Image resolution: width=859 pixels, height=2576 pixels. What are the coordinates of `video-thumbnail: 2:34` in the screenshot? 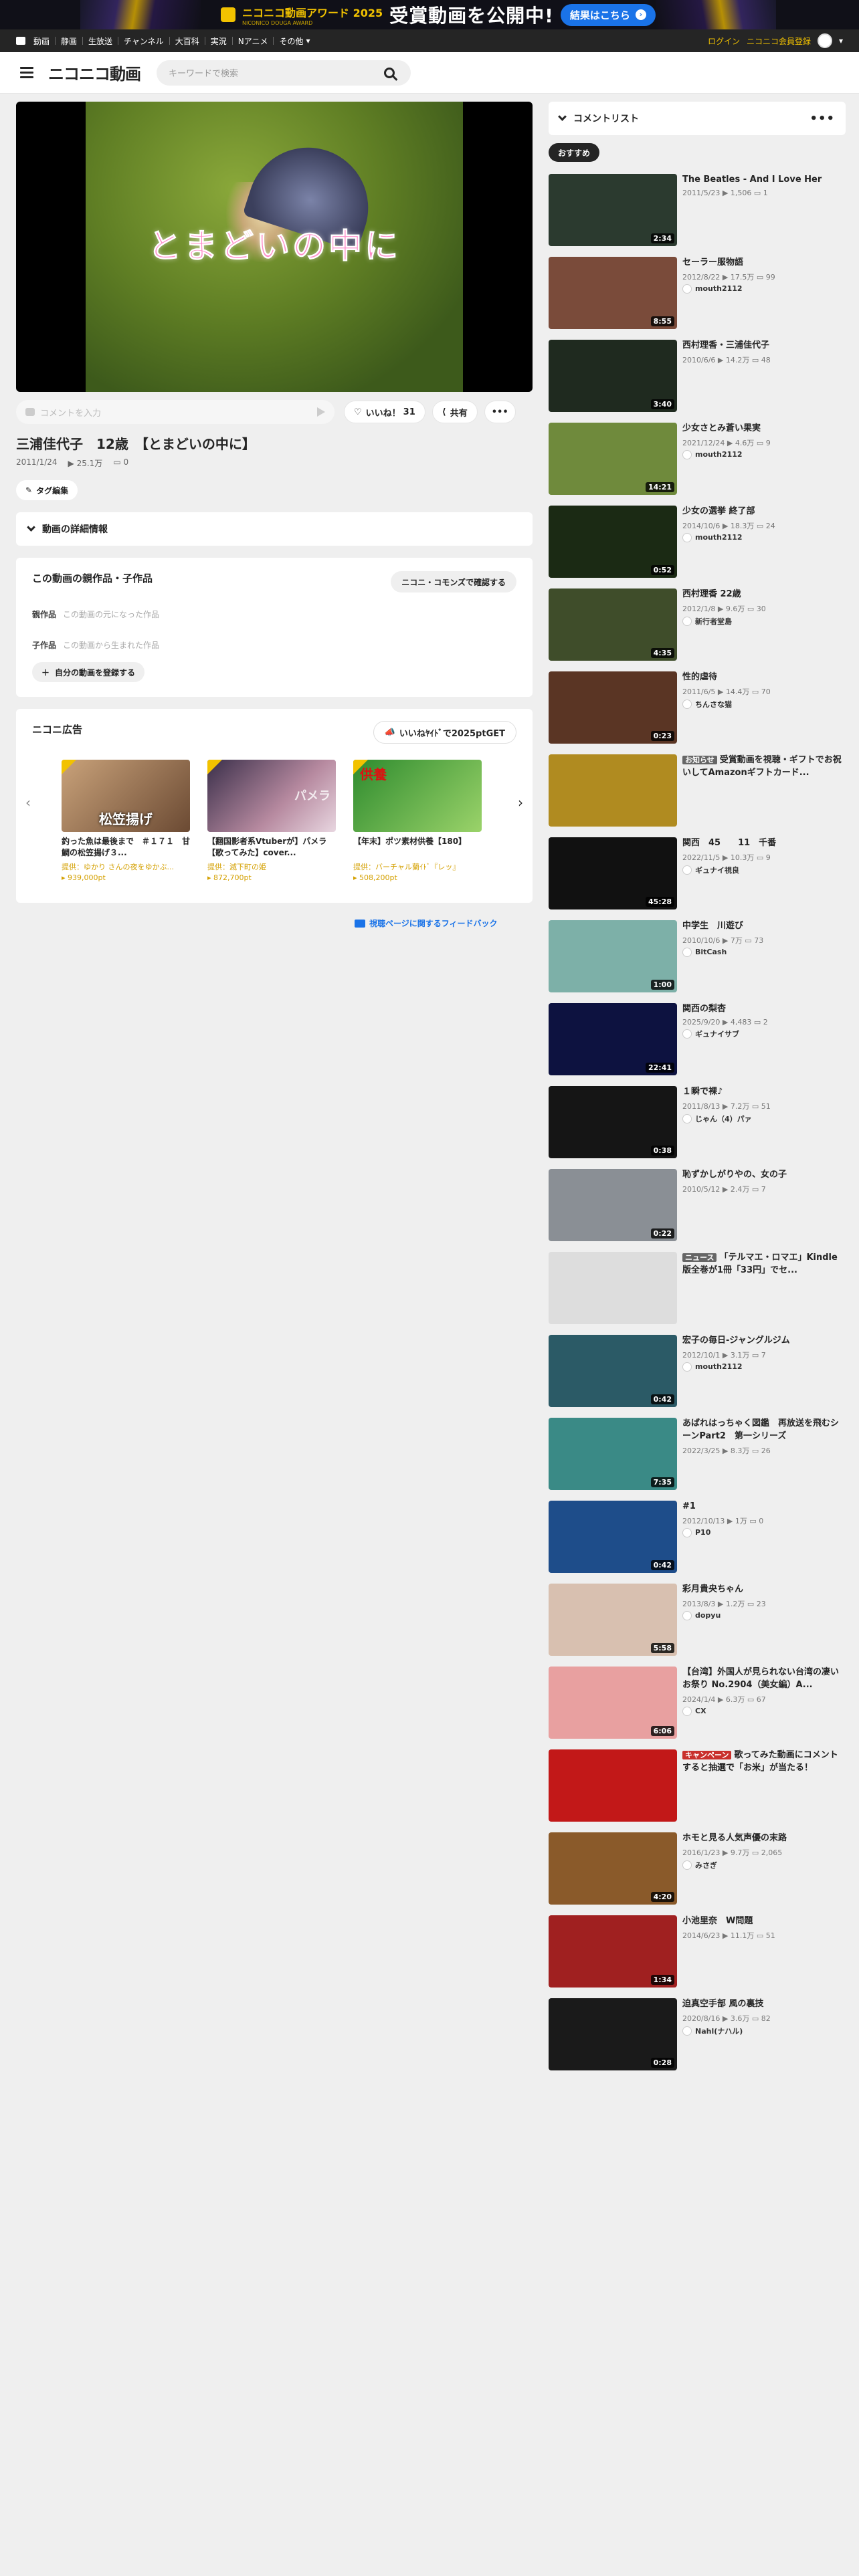 It's located at (613, 210).